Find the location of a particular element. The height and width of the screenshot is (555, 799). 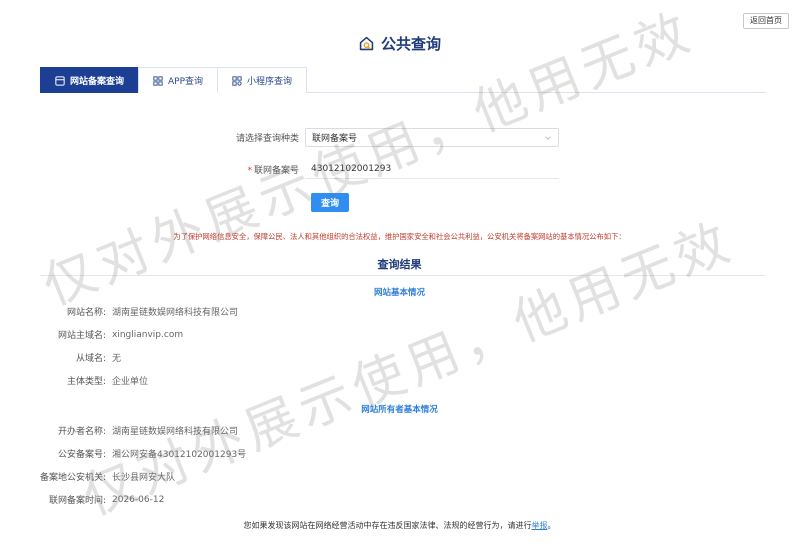

app-grid-icon is located at coordinates (158, 80).